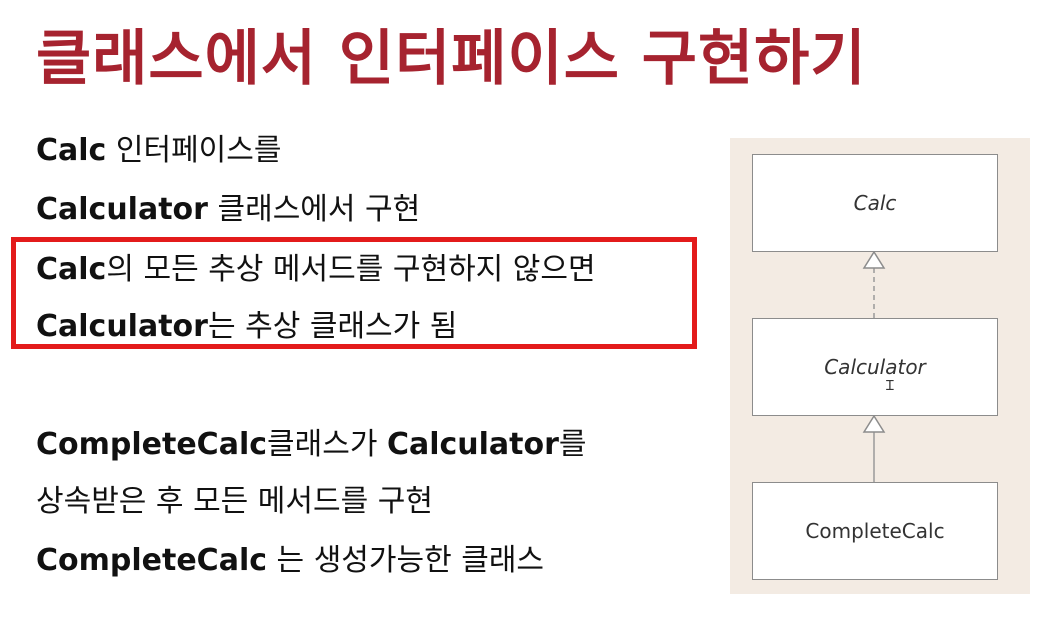 The image size is (1062, 632). What do you see at coordinates (327, 444) in the screenshot?
I see `text-line-5-rest: 클래스가` at bounding box center [327, 444].